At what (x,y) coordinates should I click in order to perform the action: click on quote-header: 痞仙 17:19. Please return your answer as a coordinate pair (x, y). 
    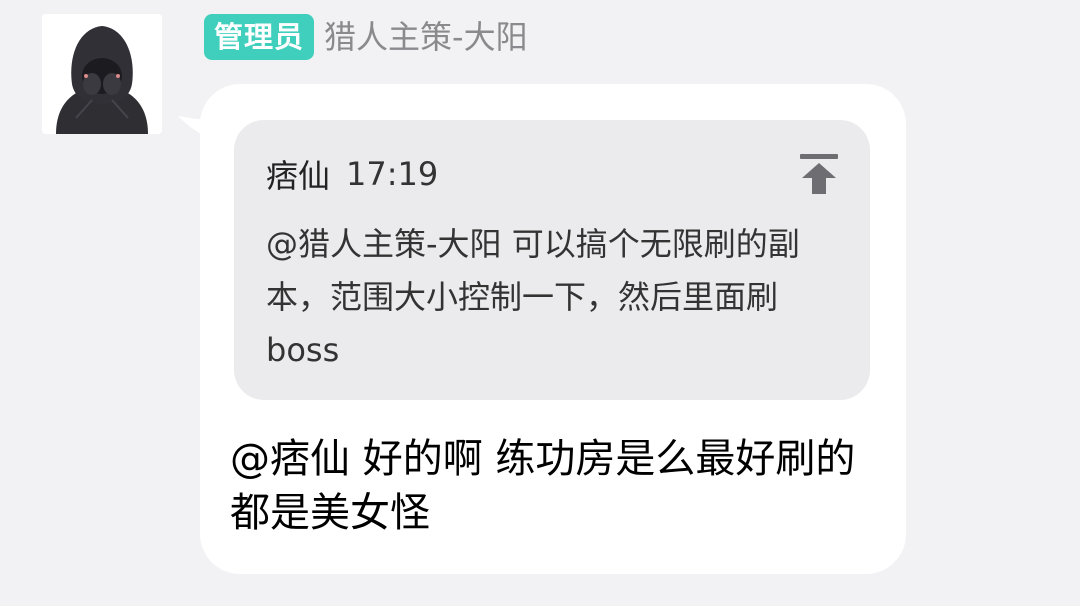
    Looking at the image, I should click on (352, 174).